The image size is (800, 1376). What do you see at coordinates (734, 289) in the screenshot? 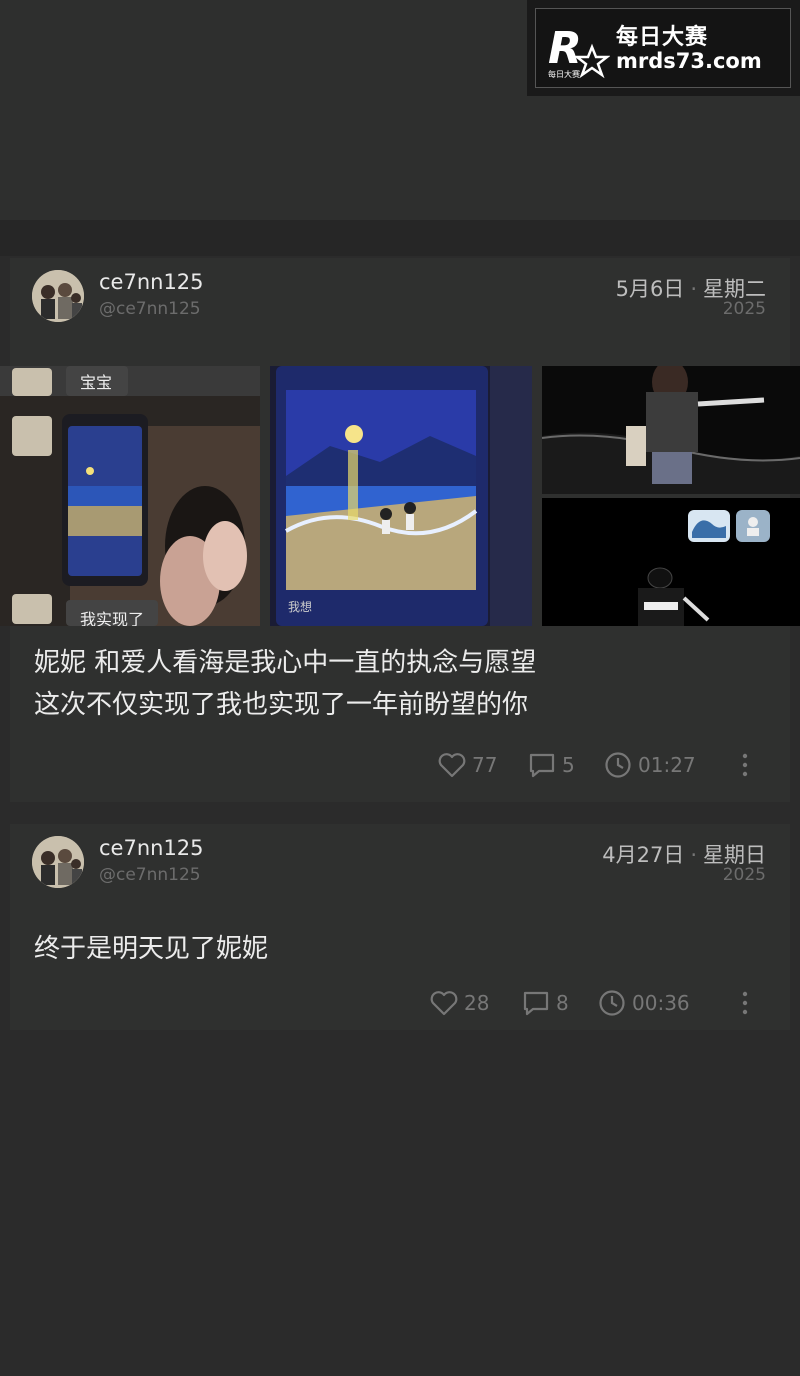
I see `weekday-text: 星期二` at bounding box center [734, 289].